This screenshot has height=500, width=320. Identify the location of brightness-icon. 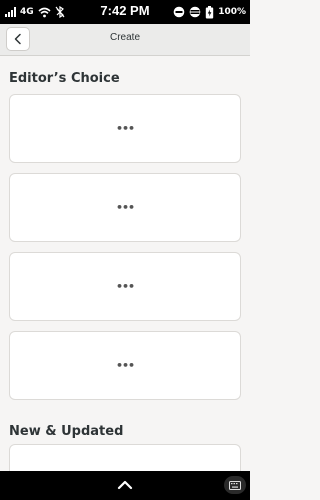
(195, 12).